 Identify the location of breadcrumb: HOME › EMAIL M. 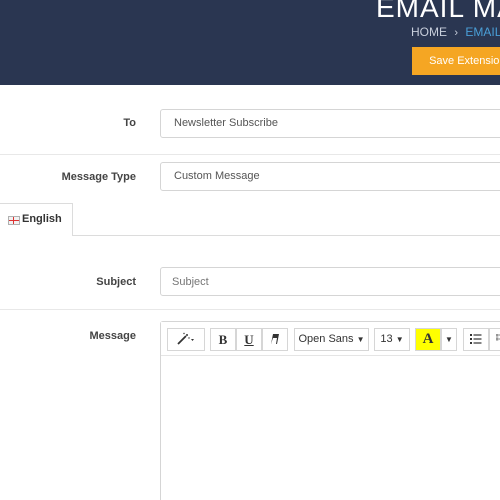
(455, 32).